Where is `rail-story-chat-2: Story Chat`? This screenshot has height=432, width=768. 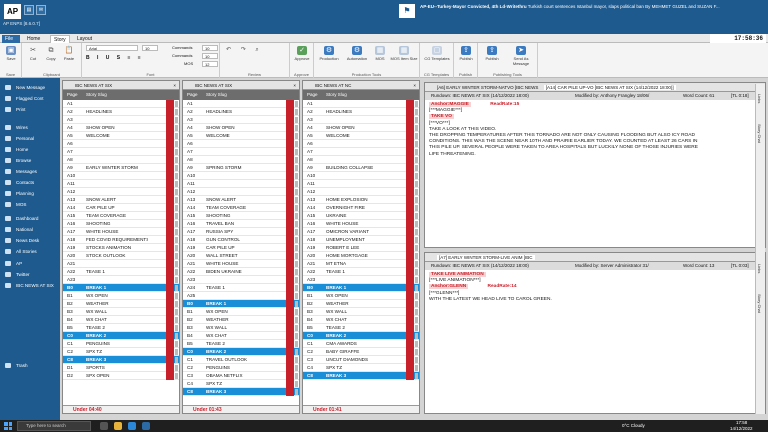
rail-story-chat-2: Story Chat is located at coordinates (759, 303).